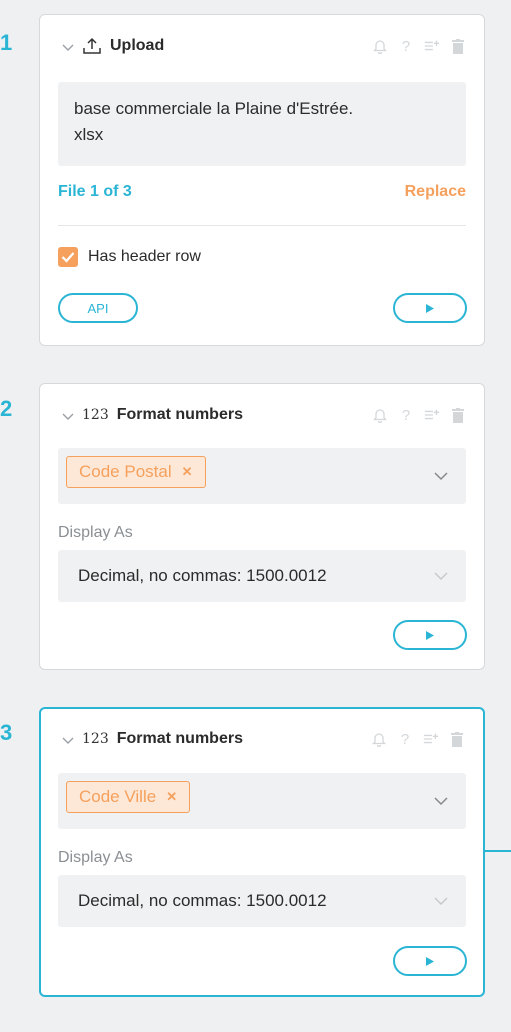 The height and width of the screenshot is (1032, 511). I want to click on column-tag: Code Ville ✕, so click(128, 797).